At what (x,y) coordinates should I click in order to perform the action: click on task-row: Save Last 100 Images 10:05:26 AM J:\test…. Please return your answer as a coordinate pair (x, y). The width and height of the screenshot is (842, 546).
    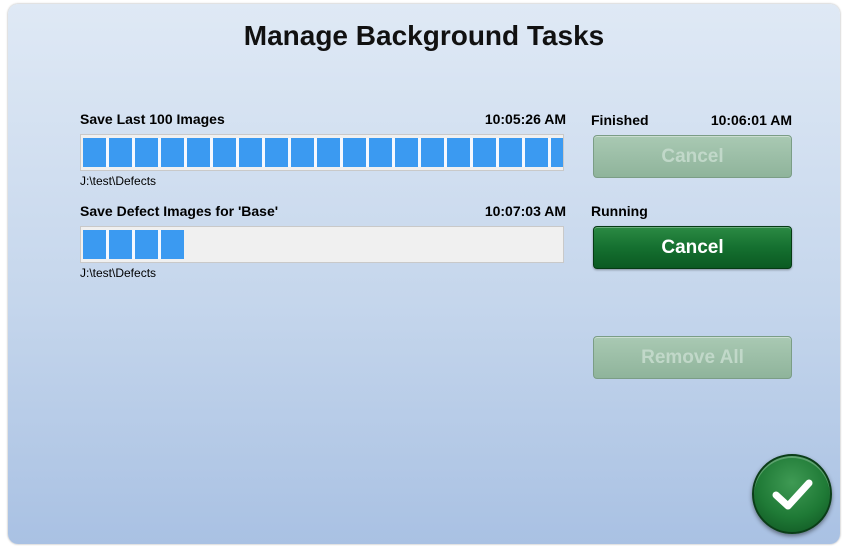
    Looking at the image, I should click on (323, 151).